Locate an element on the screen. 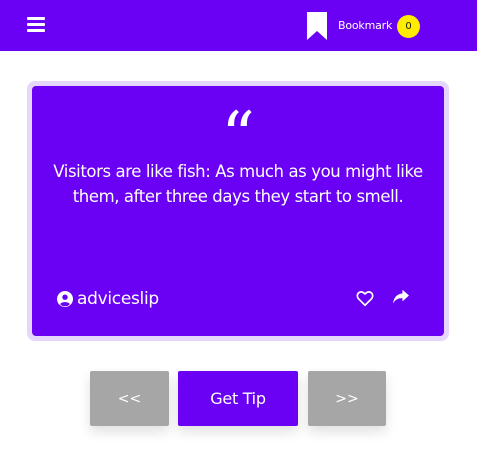 This screenshot has height=465, width=477. heart-outline-icon is located at coordinates (365, 298).